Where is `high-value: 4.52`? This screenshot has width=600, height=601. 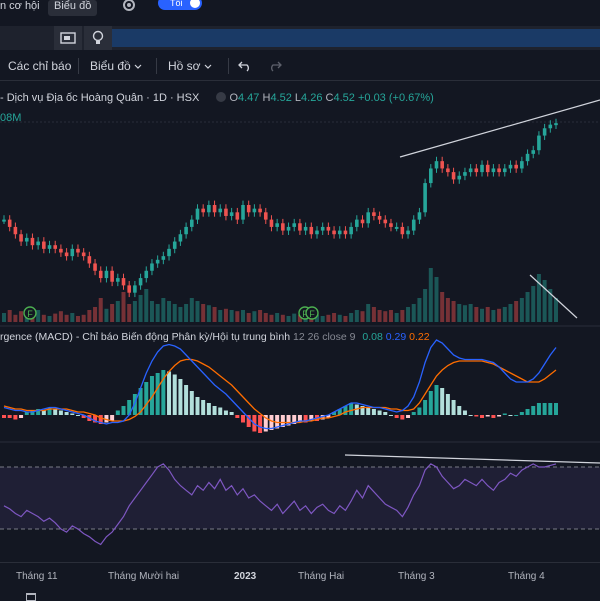
high-value: 4.52 is located at coordinates (281, 98).